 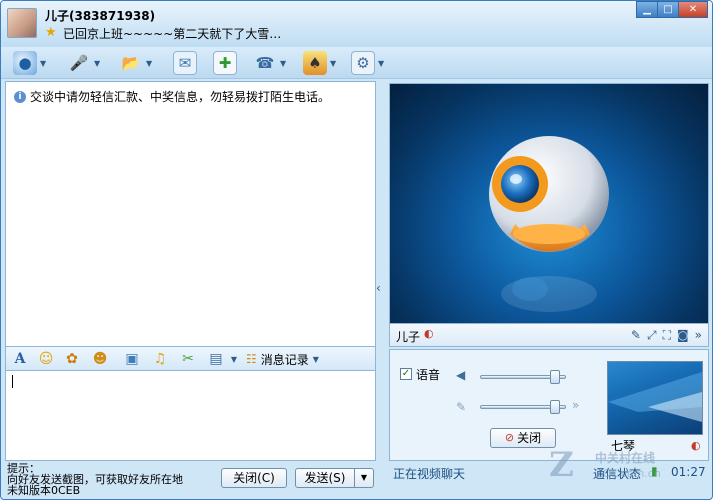 I want to click on expand-icon: ⤢, so click(x=652, y=335).